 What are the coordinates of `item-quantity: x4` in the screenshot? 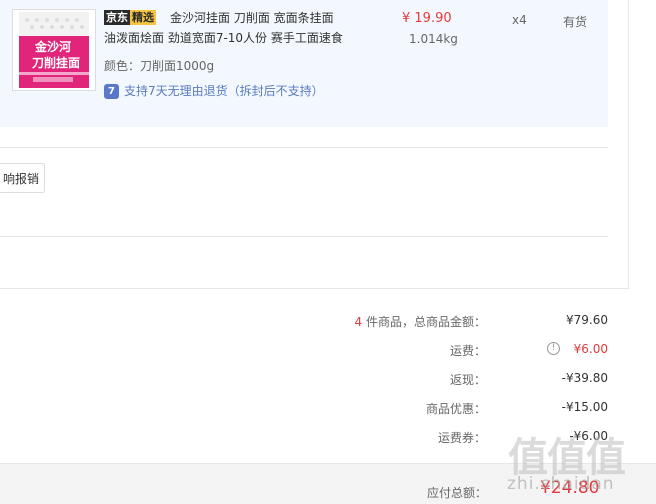 It's located at (519, 20).